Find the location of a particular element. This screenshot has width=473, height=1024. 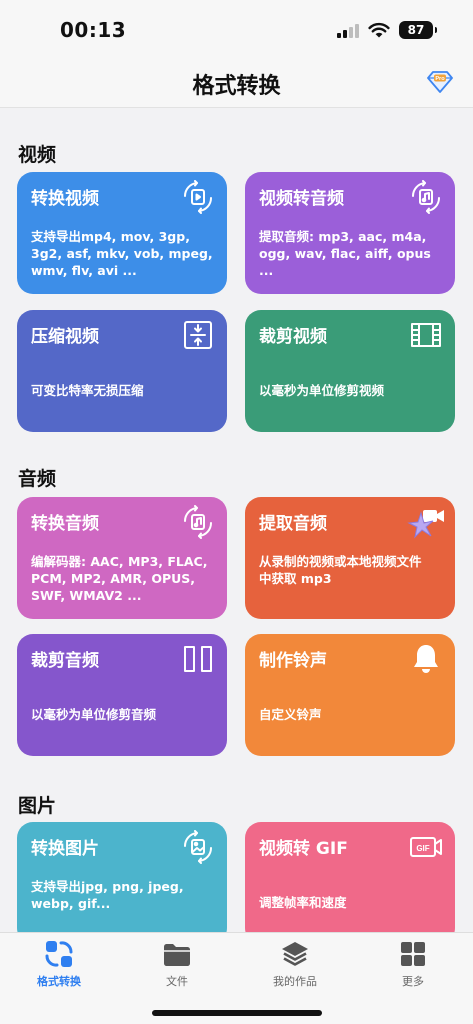

extract-audio-card: 提取音频 从录制的视频或本地视频文件 中获取 mp3 is located at coordinates (350, 558).